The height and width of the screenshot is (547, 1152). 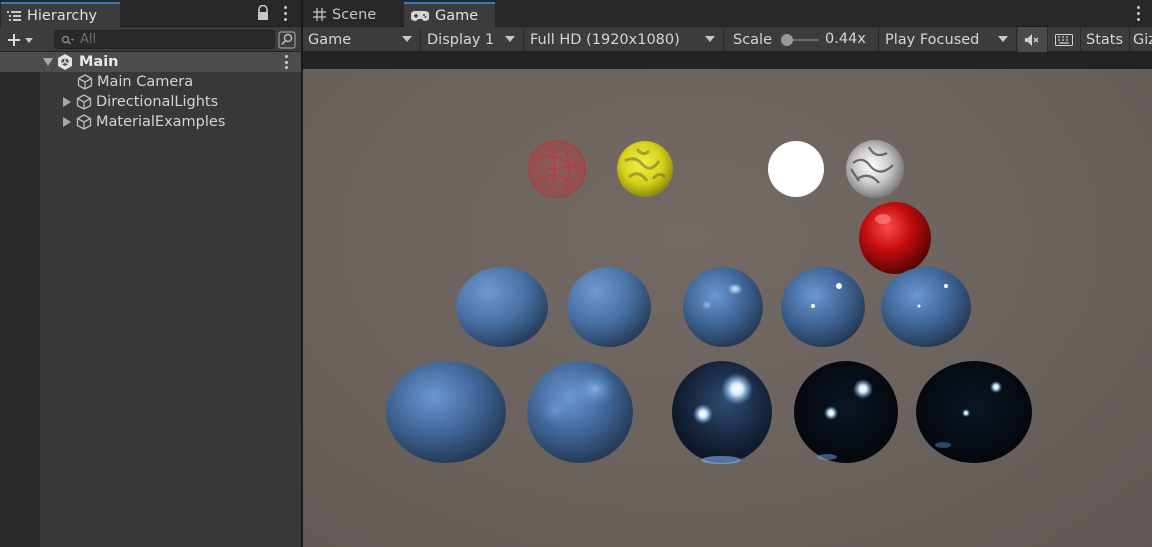 What do you see at coordinates (845, 39) in the screenshot?
I see `scale-value: 0.44x` at bounding box center [845, 39].